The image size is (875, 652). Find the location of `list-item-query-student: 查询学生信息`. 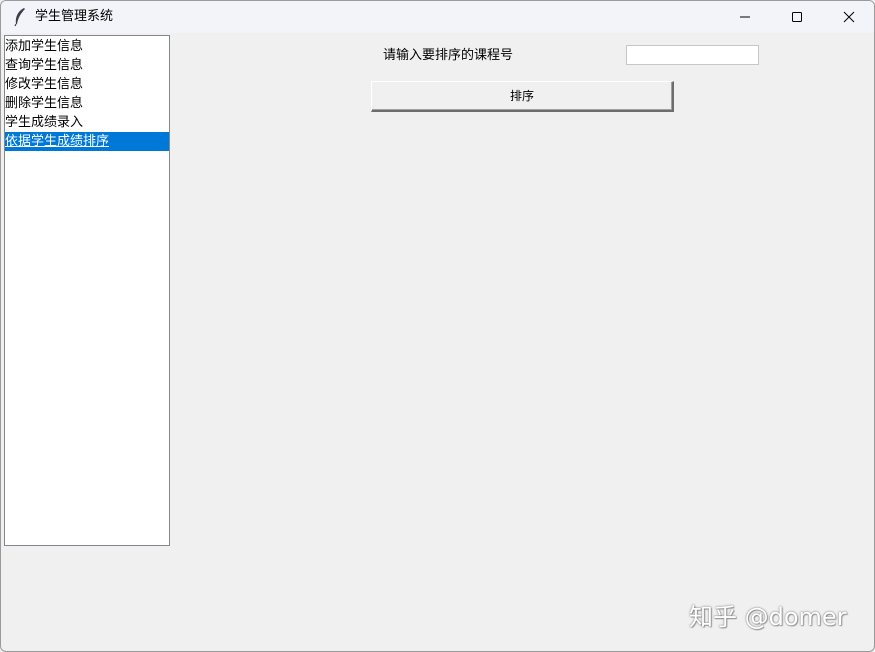

list-item-query-student: 查询学生信息 is located at coordinates (87, 65).